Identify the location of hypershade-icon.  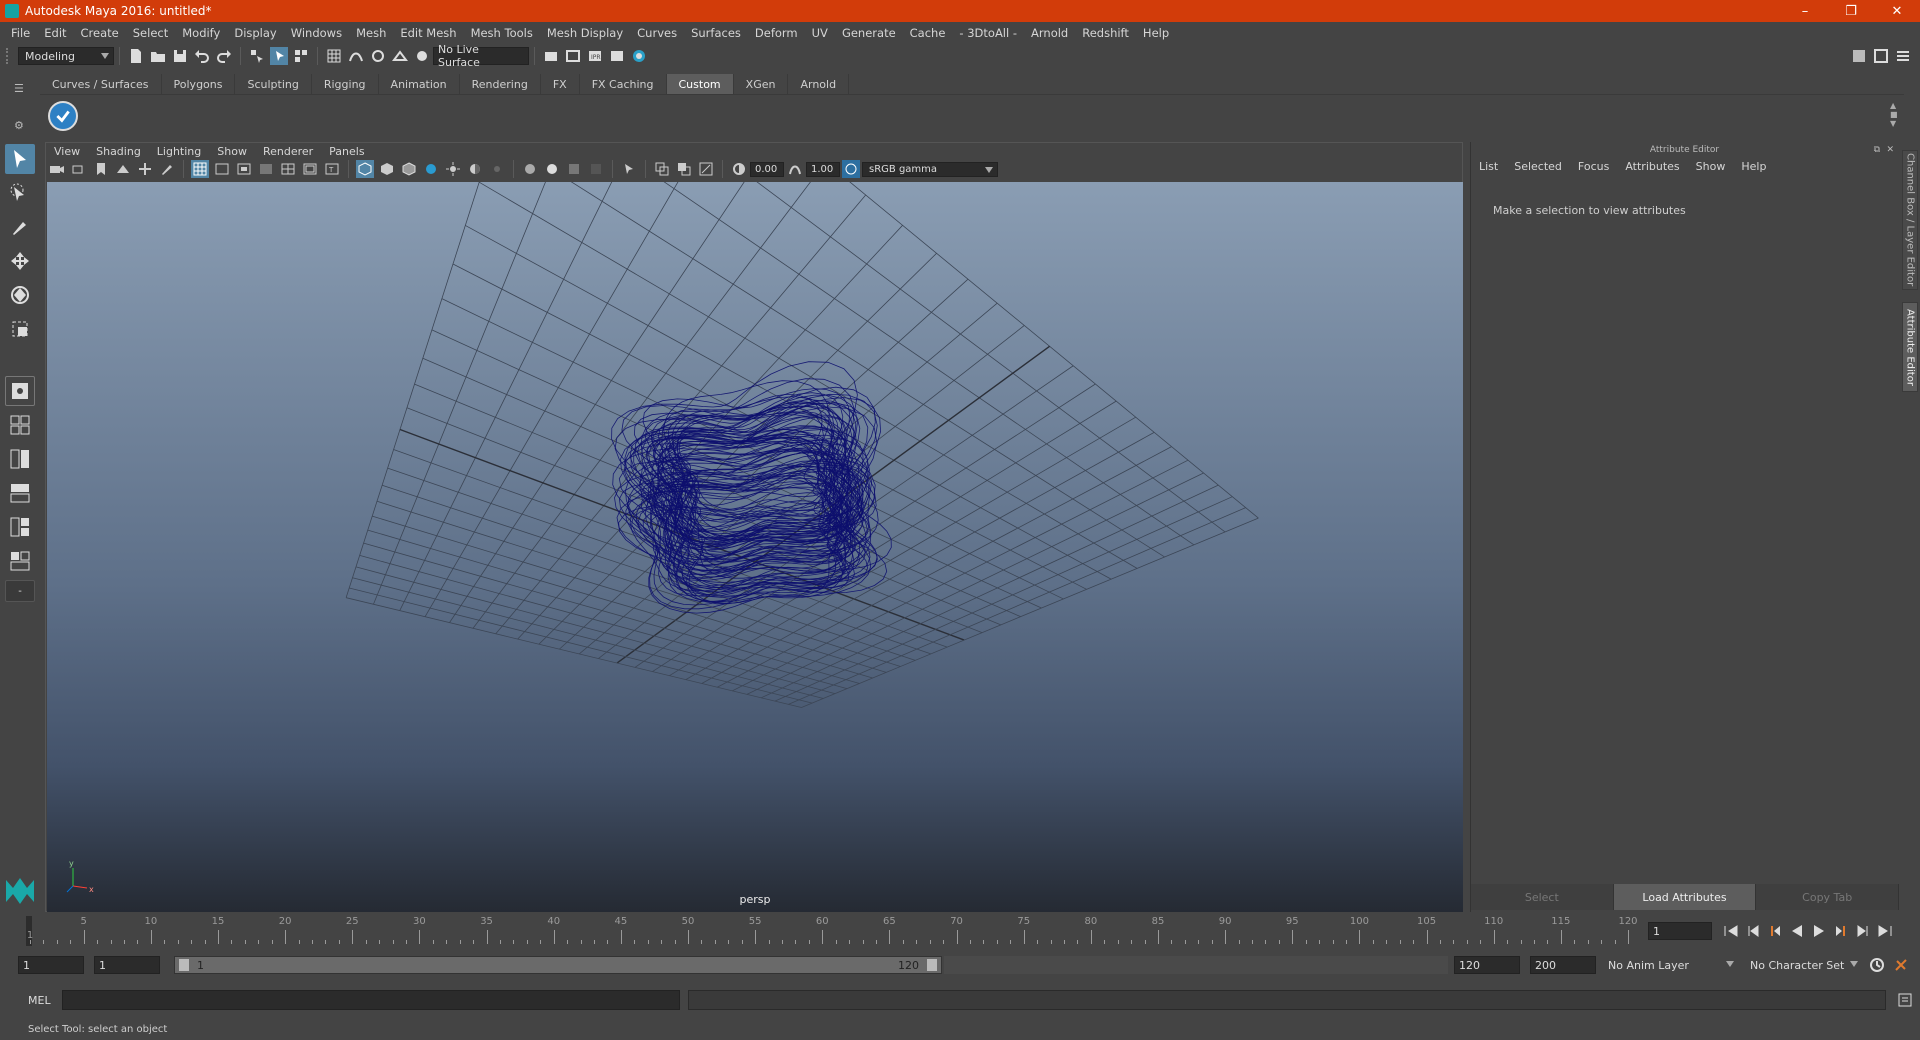
(617, 56).